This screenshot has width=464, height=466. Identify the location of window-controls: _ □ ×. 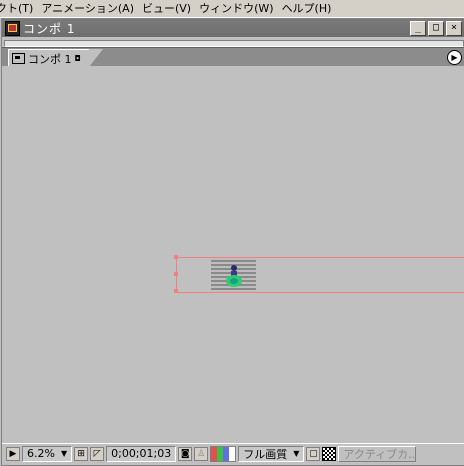
(436, 28).